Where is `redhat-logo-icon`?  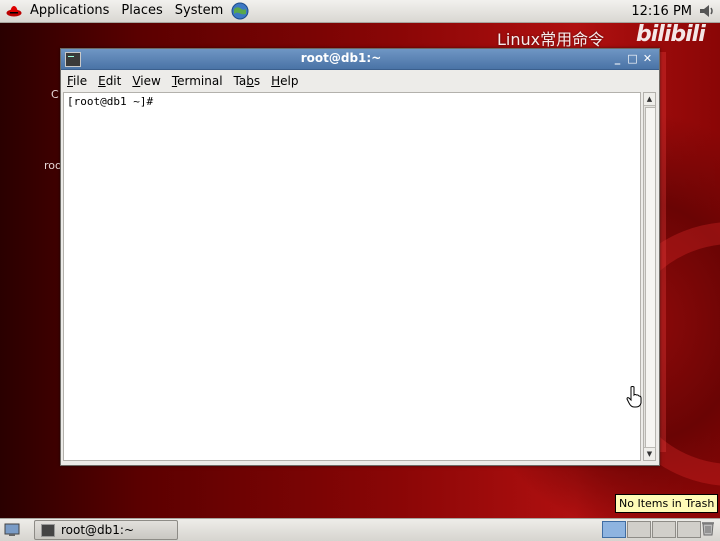 redhat-logo-icon is located at coordinates (14, 11).